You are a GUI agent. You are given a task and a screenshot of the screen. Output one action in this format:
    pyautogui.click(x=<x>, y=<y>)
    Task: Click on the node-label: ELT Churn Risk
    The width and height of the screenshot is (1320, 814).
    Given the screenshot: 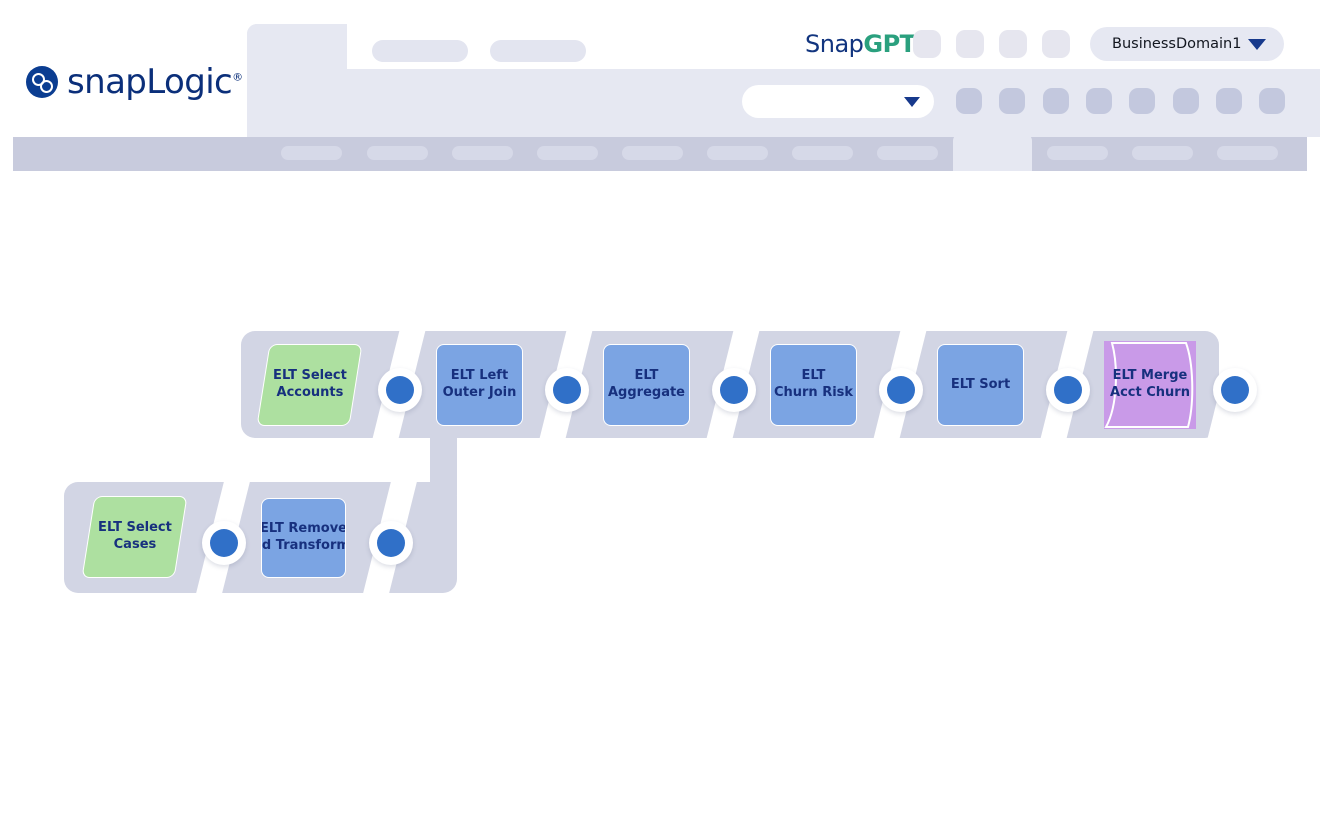 What is the action you would take?
    pyautogui.click(x=813, y=384)
    